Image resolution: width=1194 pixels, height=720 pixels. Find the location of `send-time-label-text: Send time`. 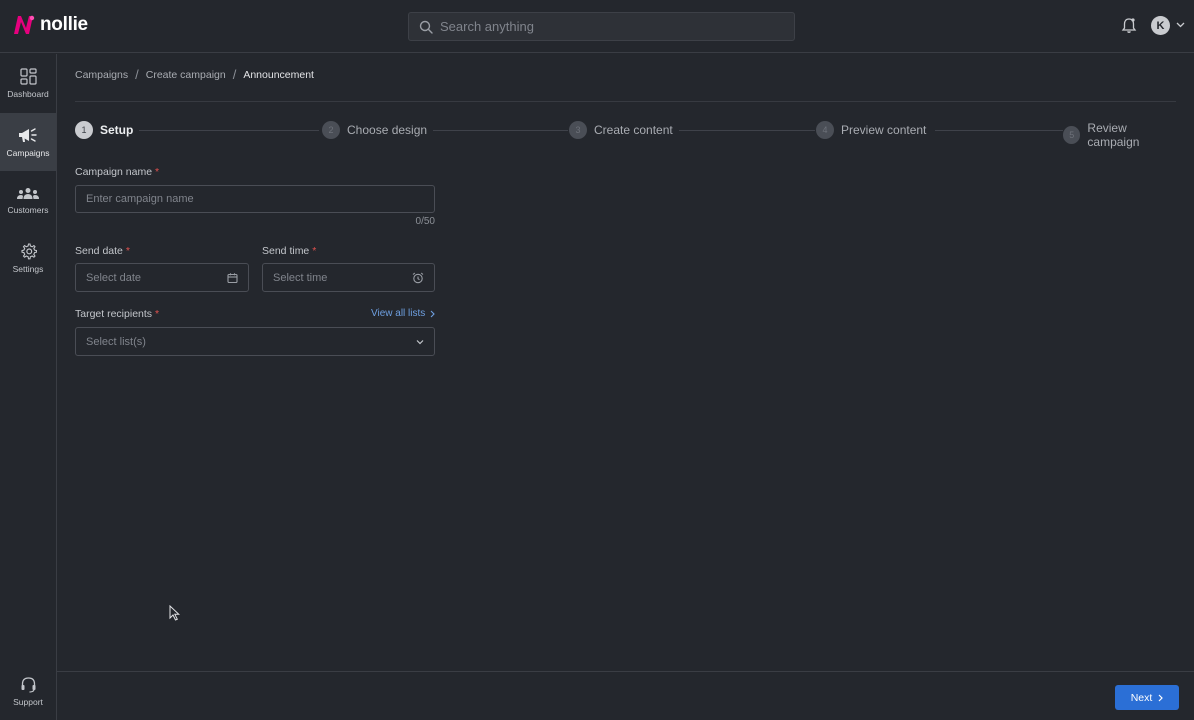

send-time-label-text: Send time is located at coordinates (286, 251).